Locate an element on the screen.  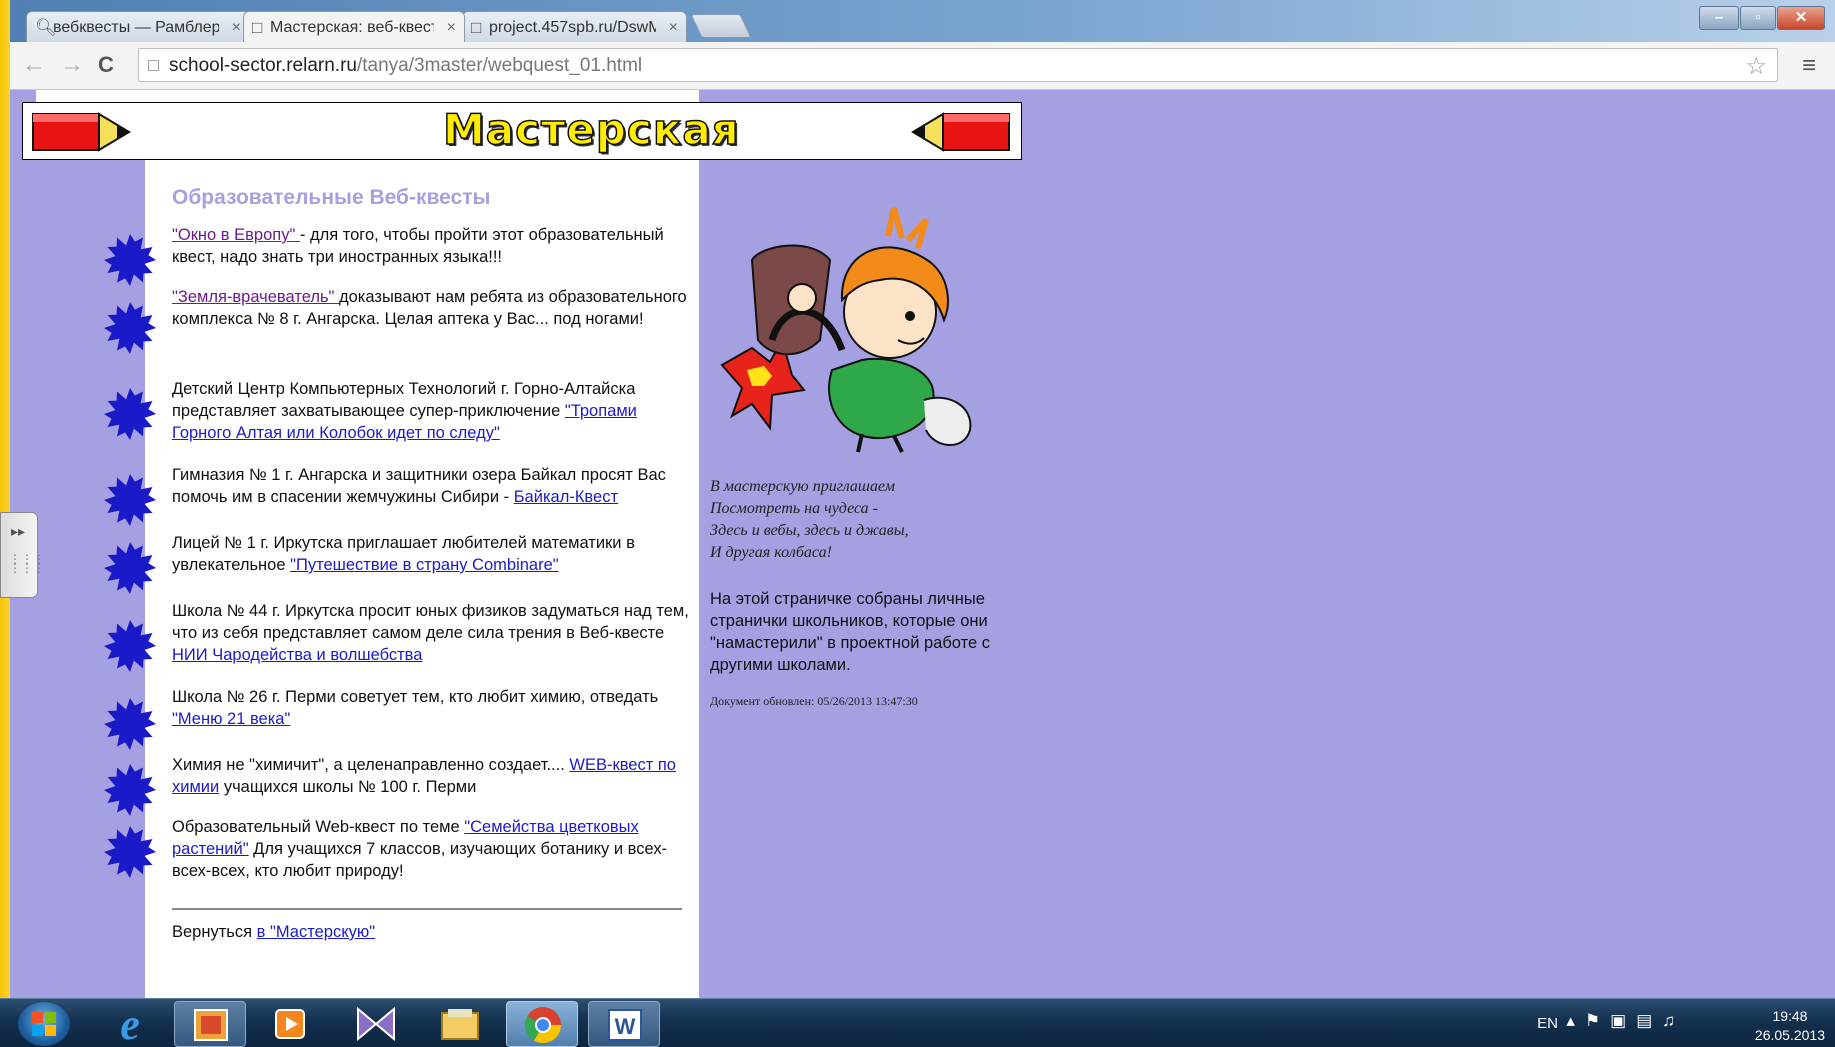
volume-icon: ♫ is located at coordinates (1673, 1020).